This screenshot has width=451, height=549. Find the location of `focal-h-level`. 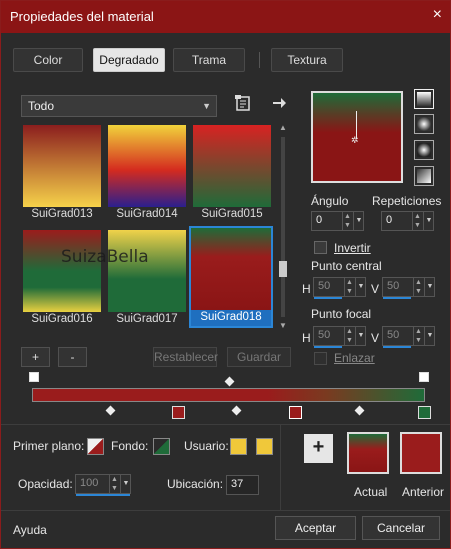

focal-h-level is located at coordinates (328, 347).